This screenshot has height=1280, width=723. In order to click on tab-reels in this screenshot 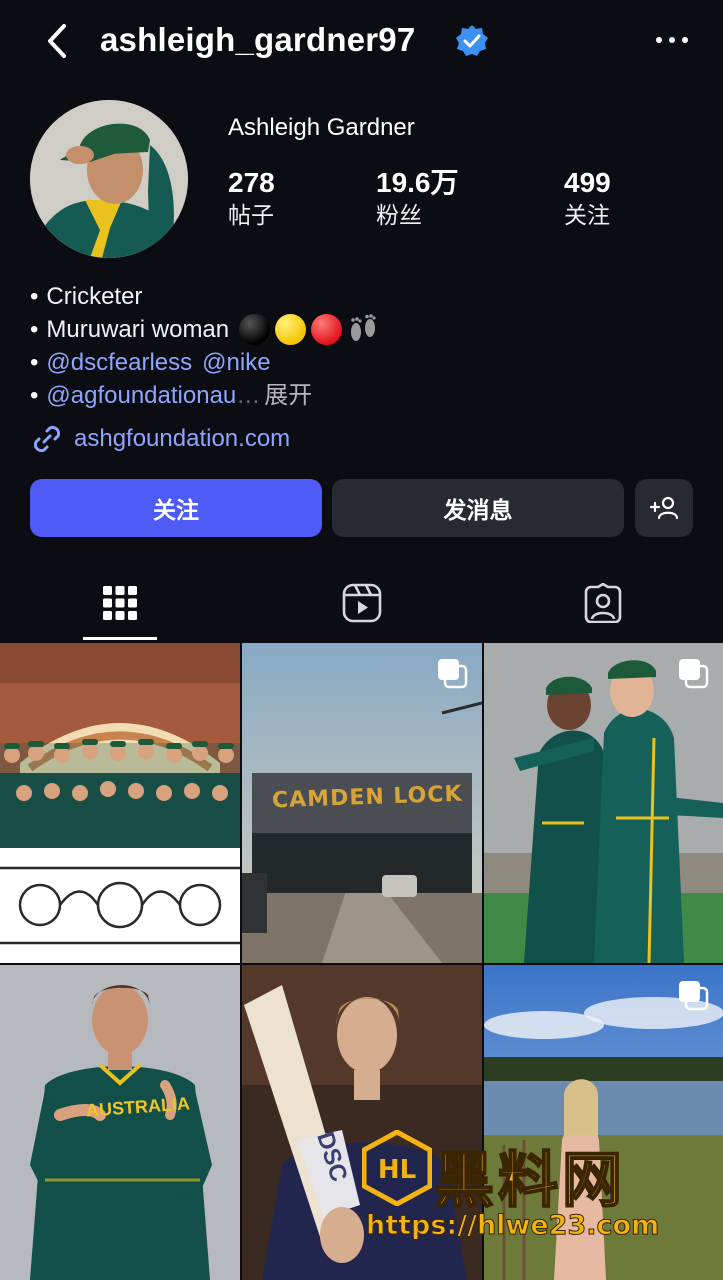, I will do `click(362, 602)`.